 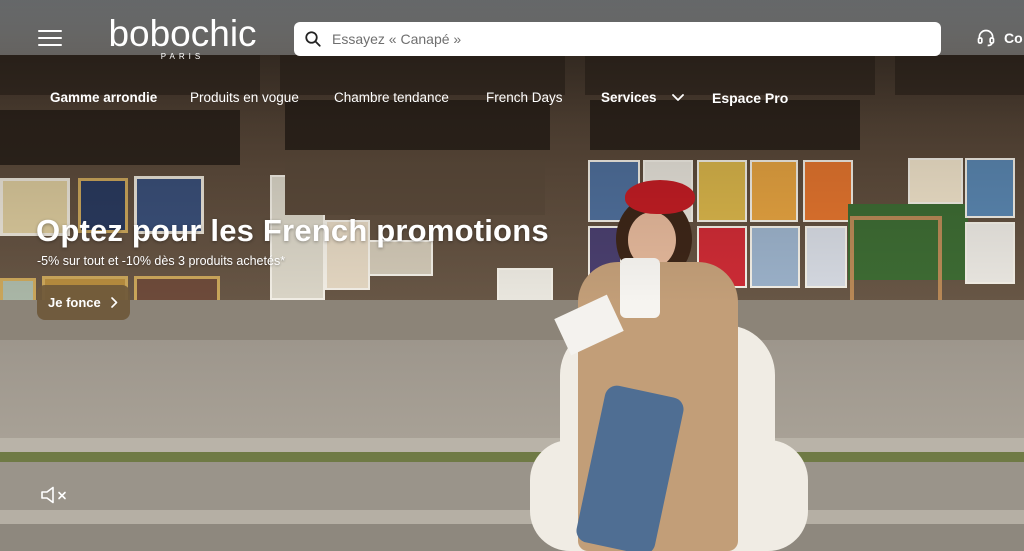 What do you see at coordinates (292, 230) in the screenshot?
I see `hero-title: Optez pour les French promotions` at bounding box center [292, 230].